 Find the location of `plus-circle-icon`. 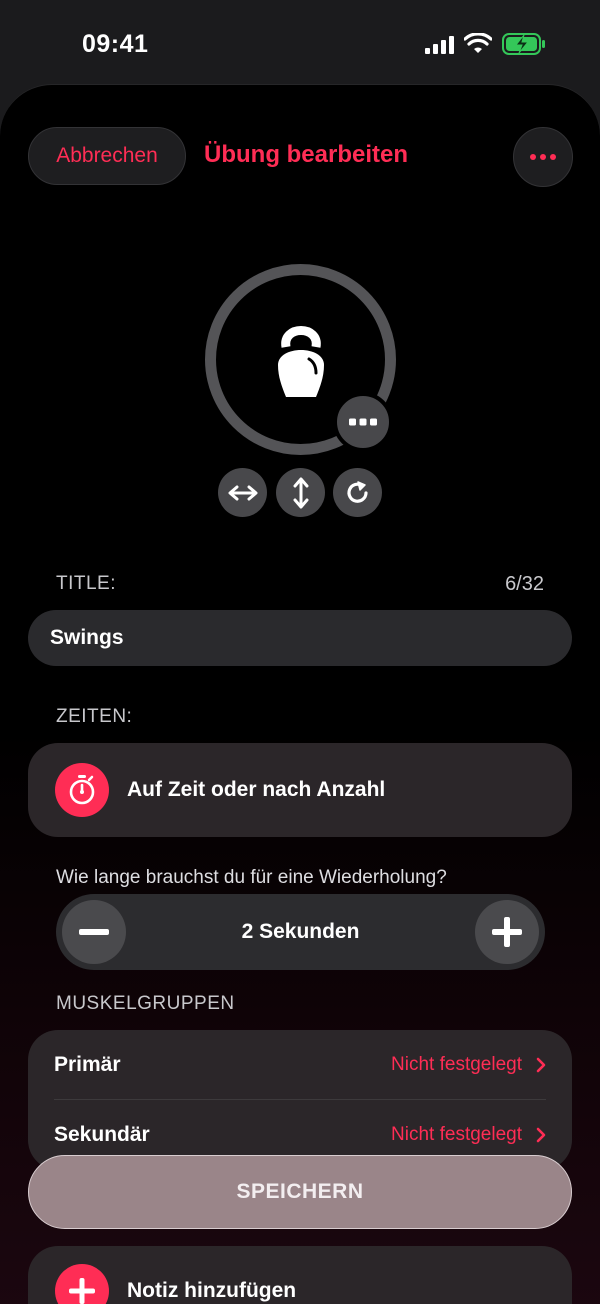

plus-circle-icon is located at coordinates (82, 1284).